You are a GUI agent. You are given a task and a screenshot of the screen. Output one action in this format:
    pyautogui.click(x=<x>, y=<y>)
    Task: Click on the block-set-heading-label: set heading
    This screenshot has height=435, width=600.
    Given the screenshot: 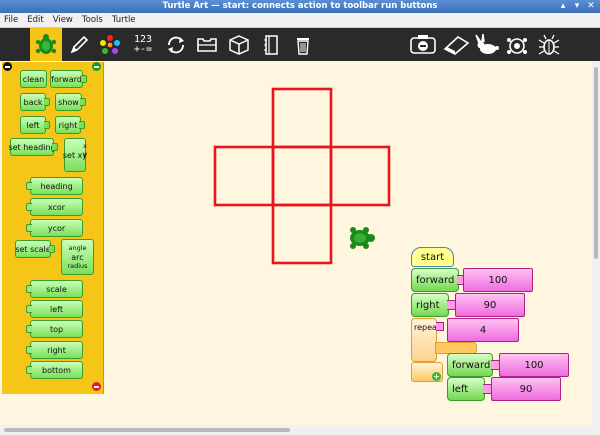 What is the action you would take?
    pyautogui.click(x=32, y=147)
    